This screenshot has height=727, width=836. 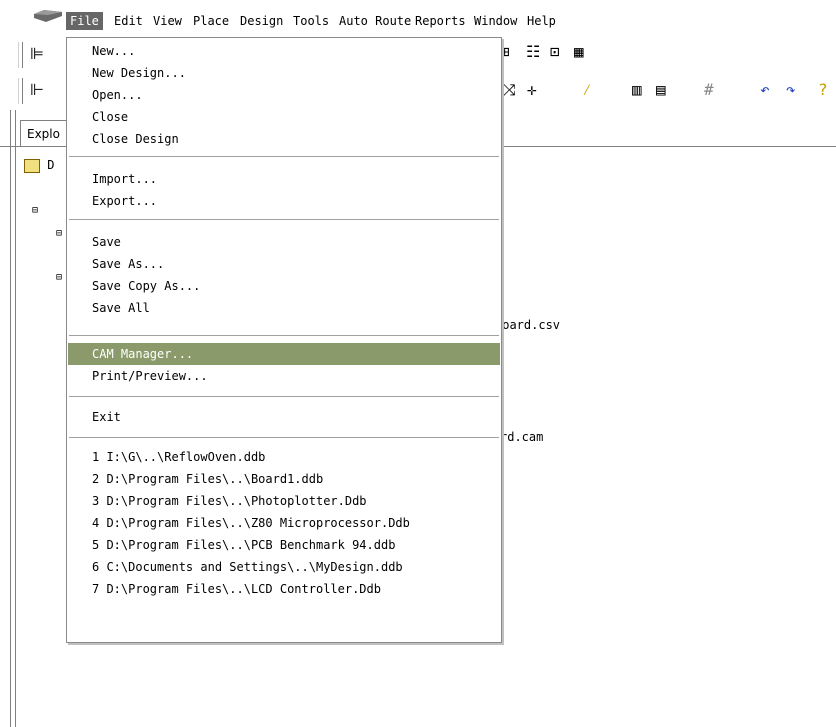 I want to click on tree-root: D, so click(x=39, y=165).